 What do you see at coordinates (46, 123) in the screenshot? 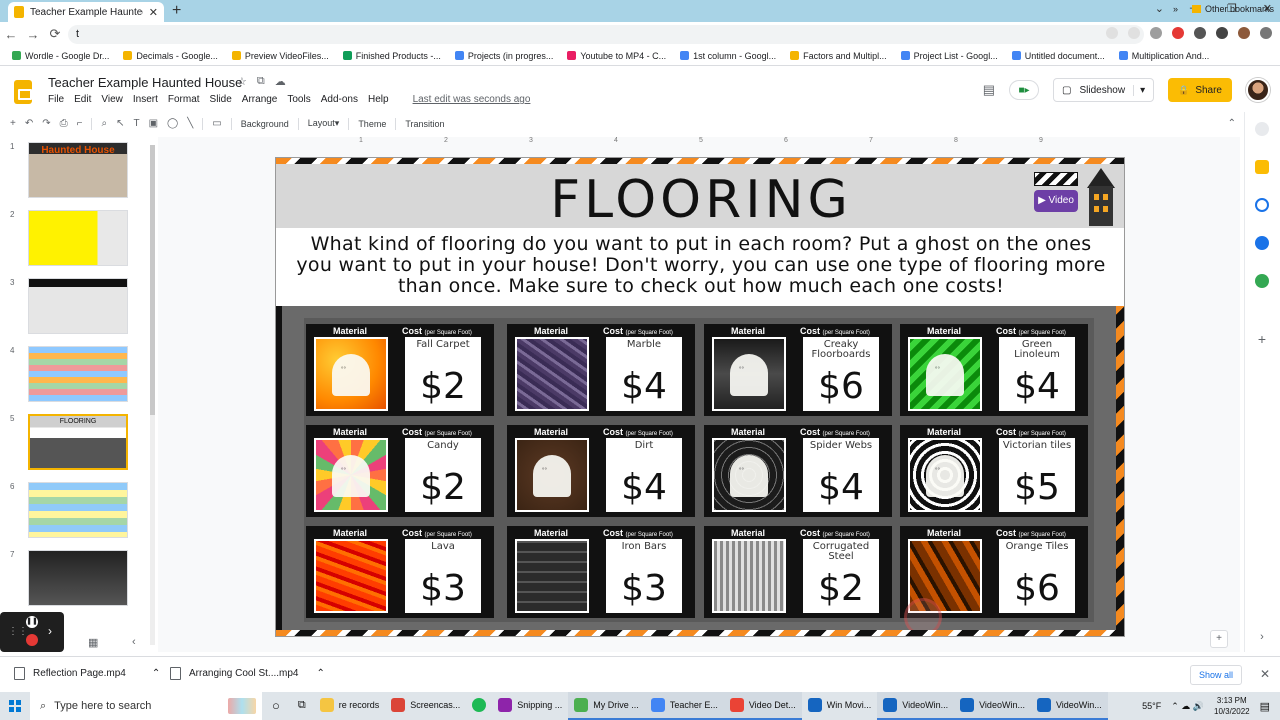
I see `redo-icon: ↷` at bounding box center [46, 123].